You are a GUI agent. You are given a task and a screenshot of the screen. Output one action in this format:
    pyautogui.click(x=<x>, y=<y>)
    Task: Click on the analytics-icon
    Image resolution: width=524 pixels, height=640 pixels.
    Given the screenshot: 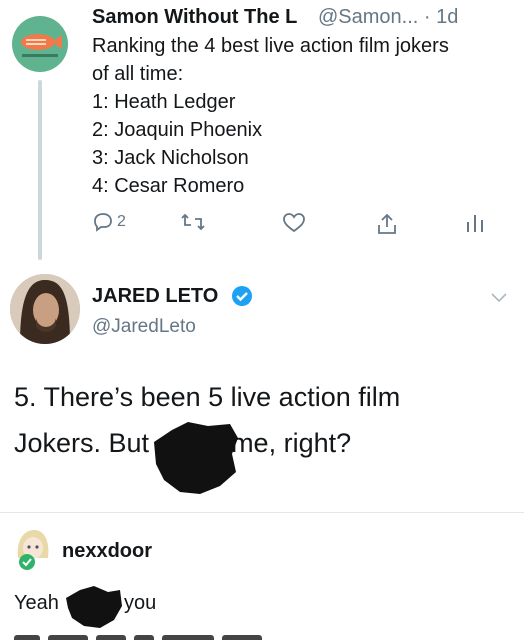 What is the action you would take?
    pyautogui.click(x=475, y=223)
    